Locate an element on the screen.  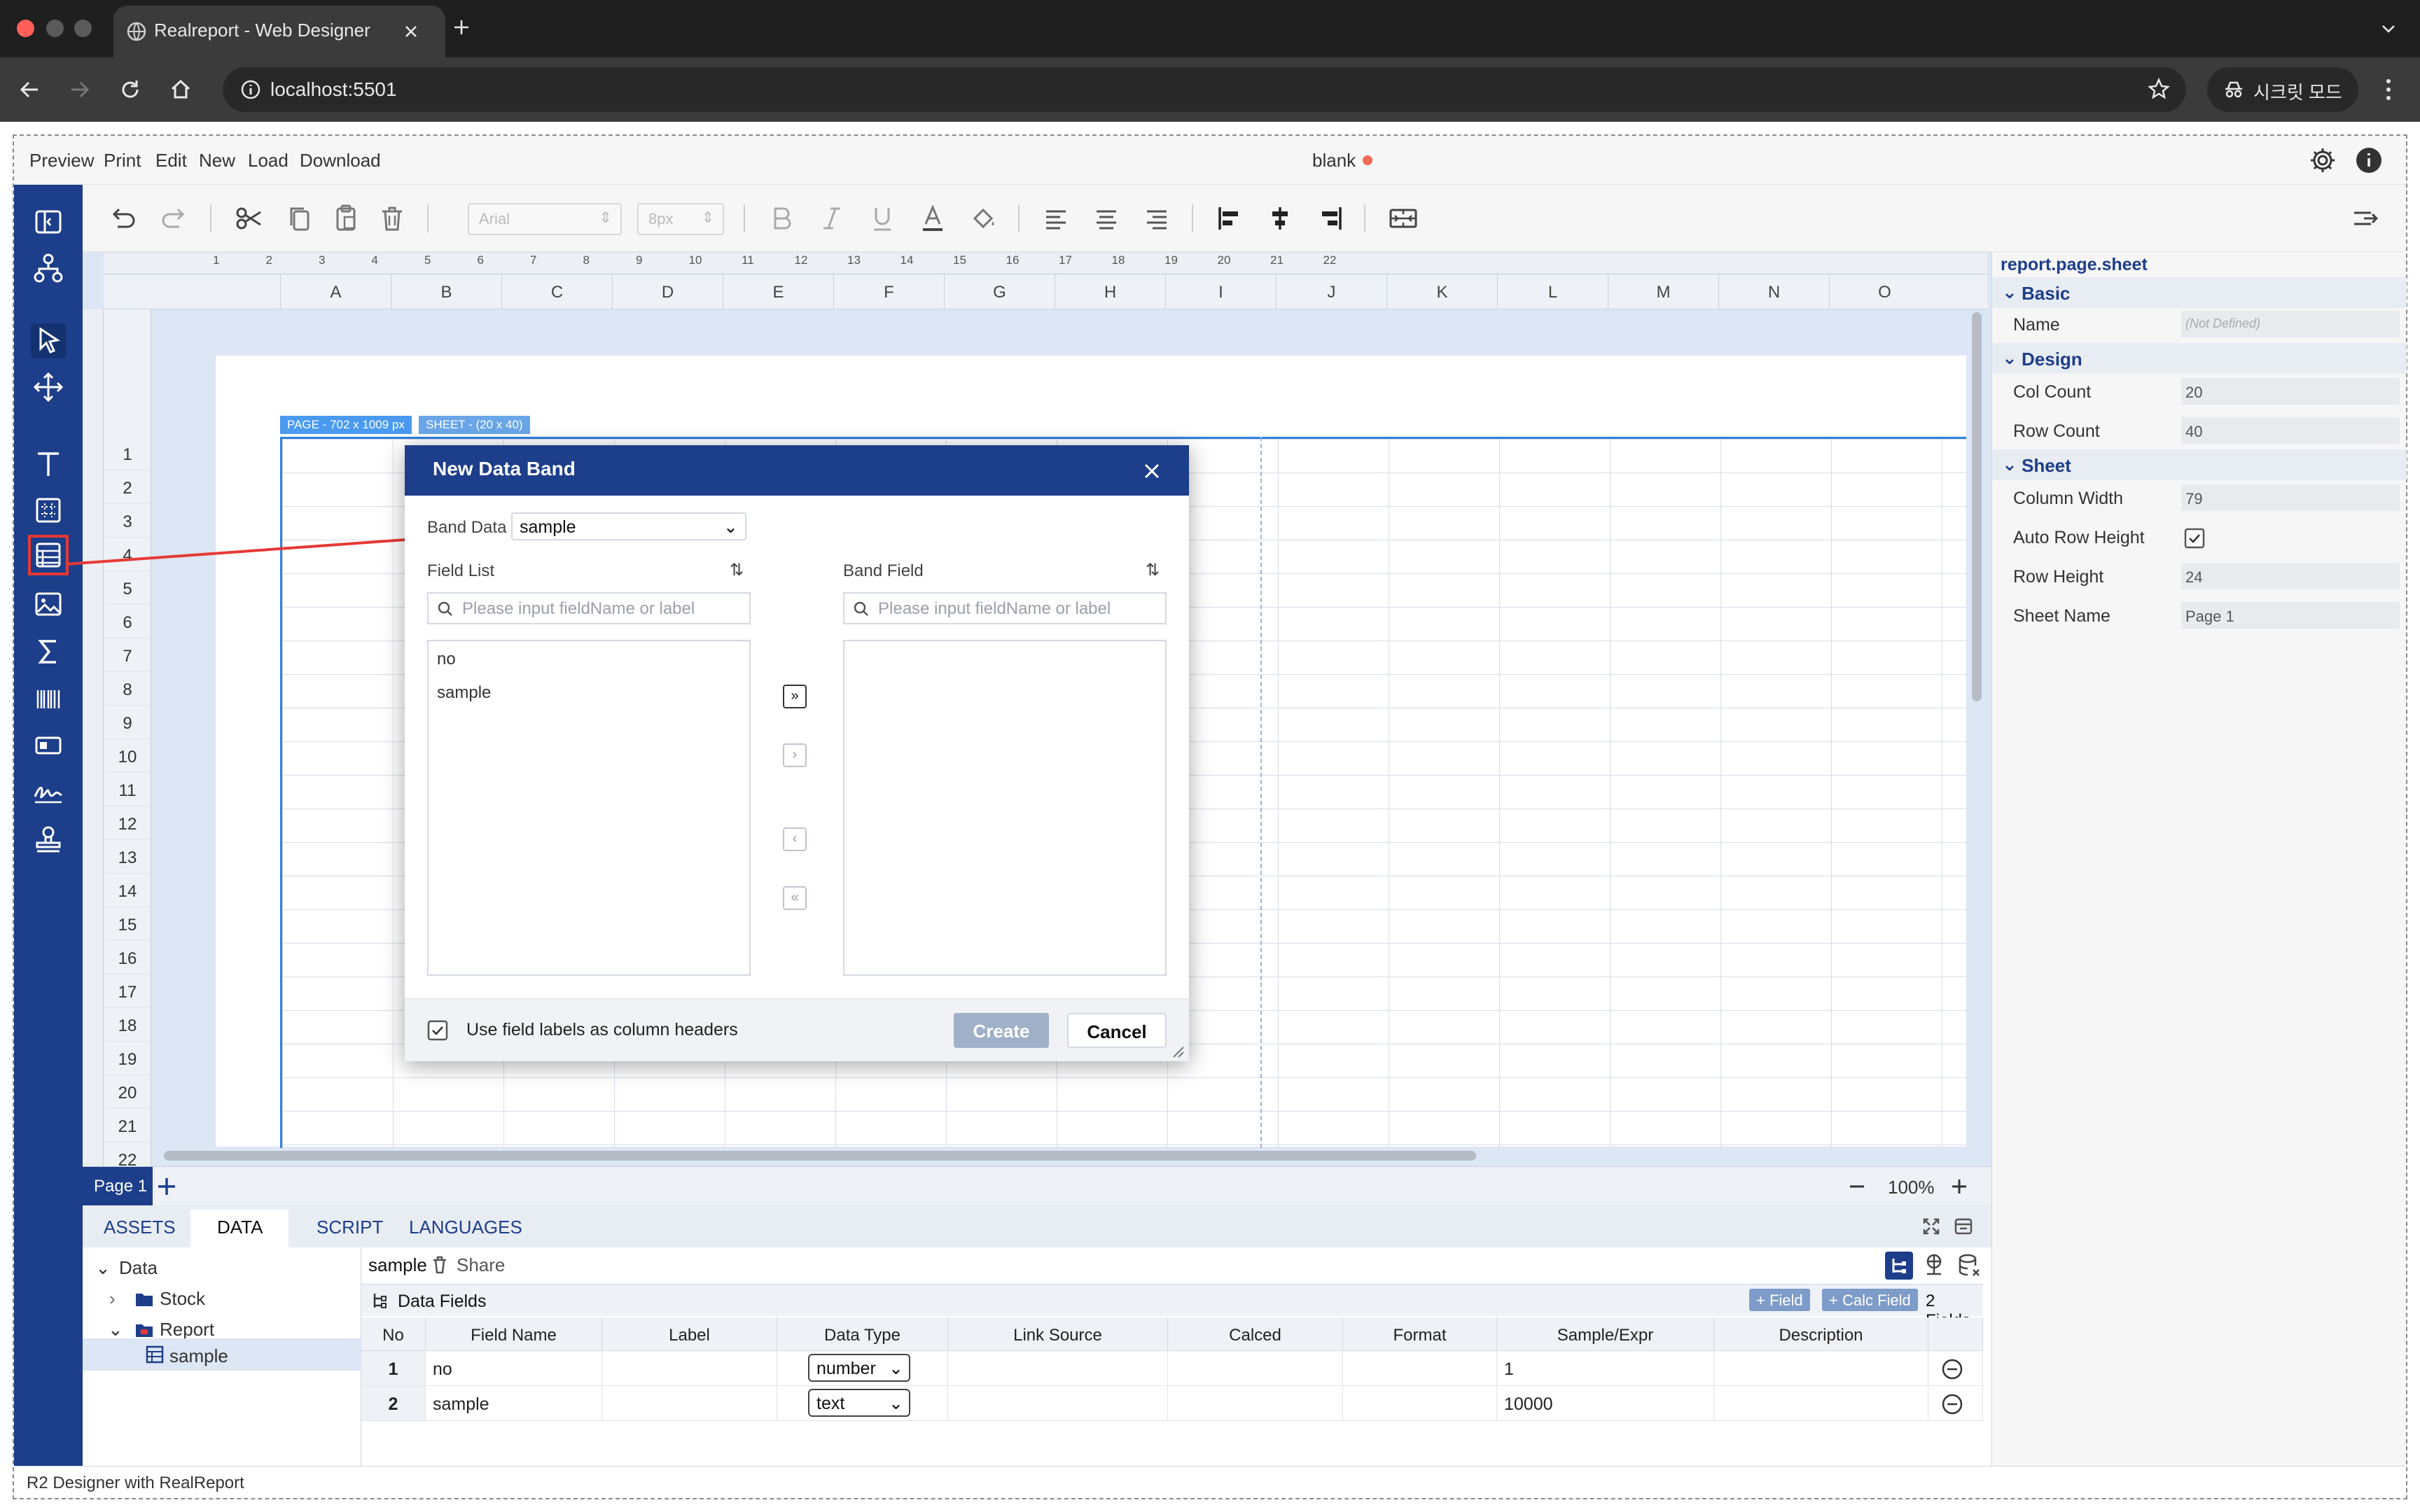
table-grid-icon is located at coordinates (48, 510).